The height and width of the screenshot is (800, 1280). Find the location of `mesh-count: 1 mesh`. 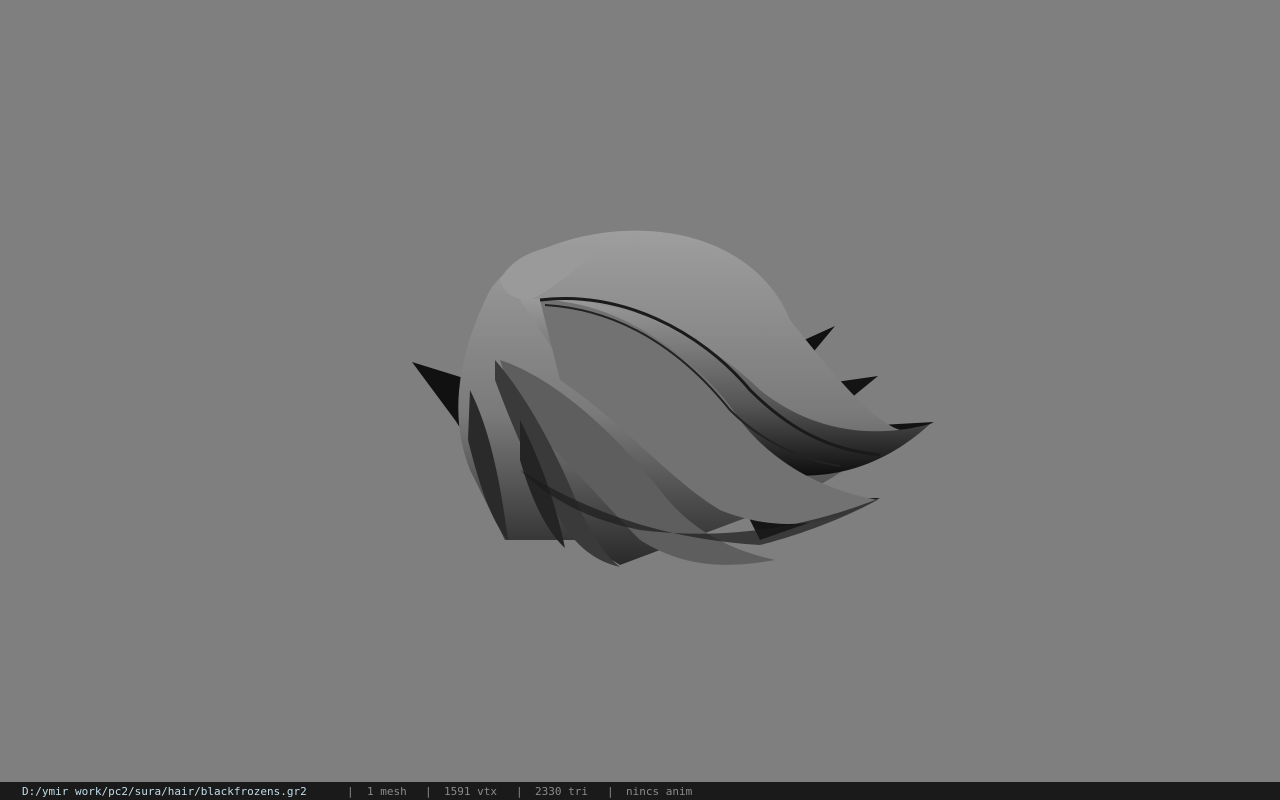

mesh-count: 1 mesh is located at coordinates (387, 791).